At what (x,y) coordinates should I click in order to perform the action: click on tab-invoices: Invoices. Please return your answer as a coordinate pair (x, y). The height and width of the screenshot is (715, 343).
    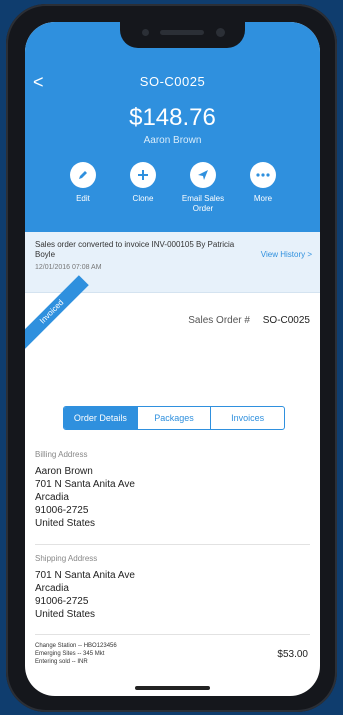
    Looking at the image, I should click on (247, 418).